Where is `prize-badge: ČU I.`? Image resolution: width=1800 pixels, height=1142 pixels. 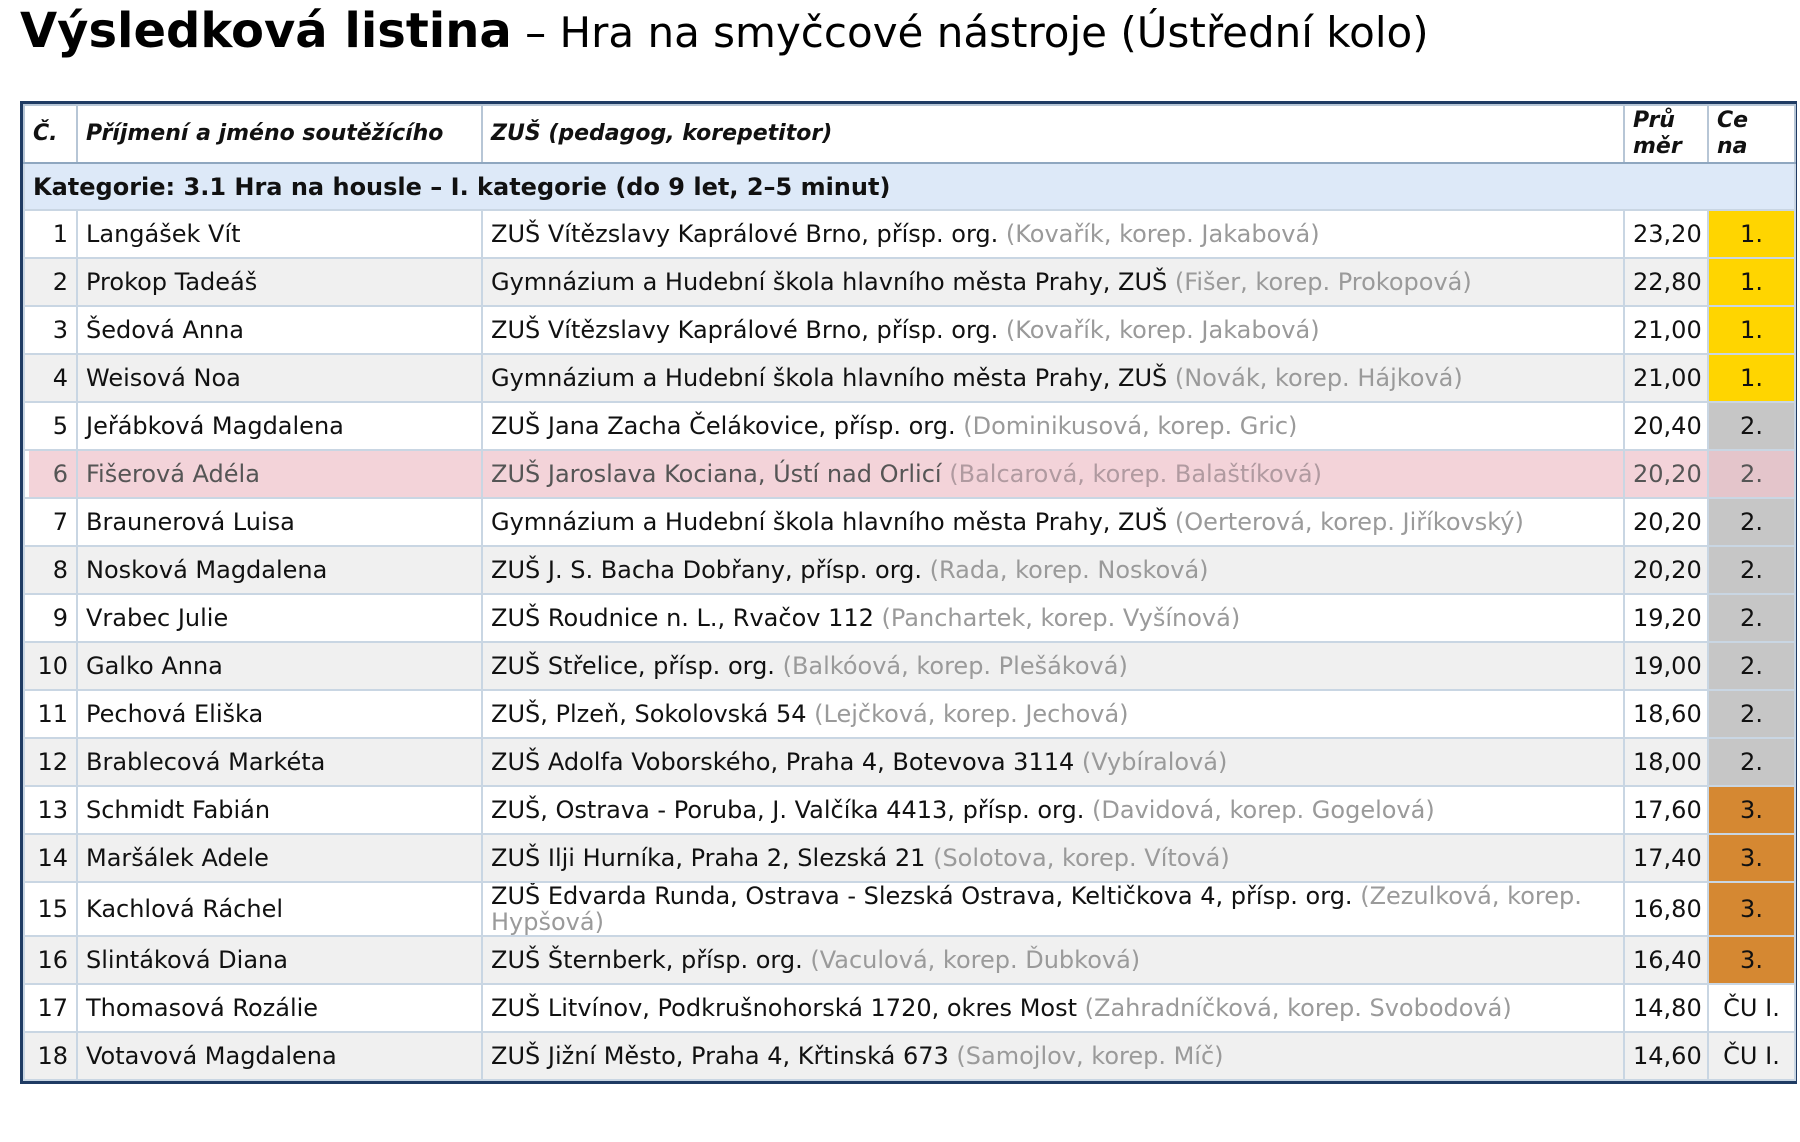
prize-badge: ČU I. is located at coordinates (1751, 1008).